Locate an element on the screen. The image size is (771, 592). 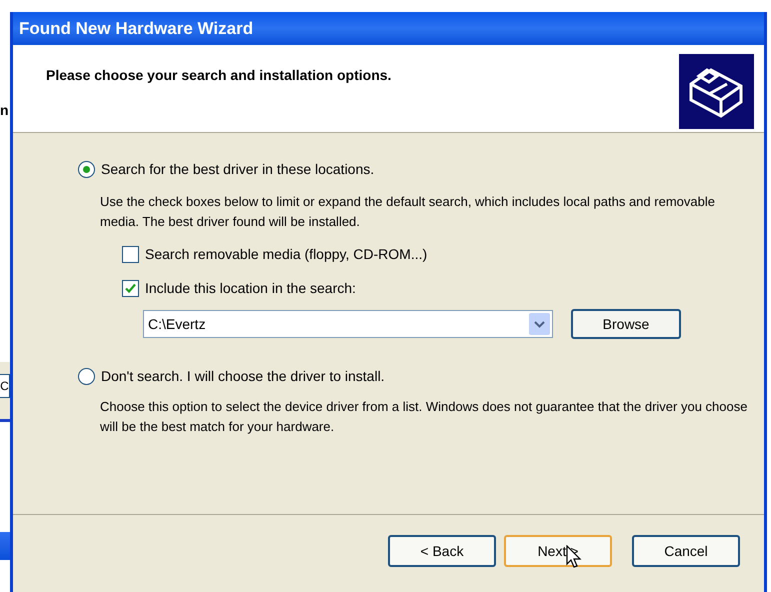
wizard-button: < Back is located at coordinates (442, 551).